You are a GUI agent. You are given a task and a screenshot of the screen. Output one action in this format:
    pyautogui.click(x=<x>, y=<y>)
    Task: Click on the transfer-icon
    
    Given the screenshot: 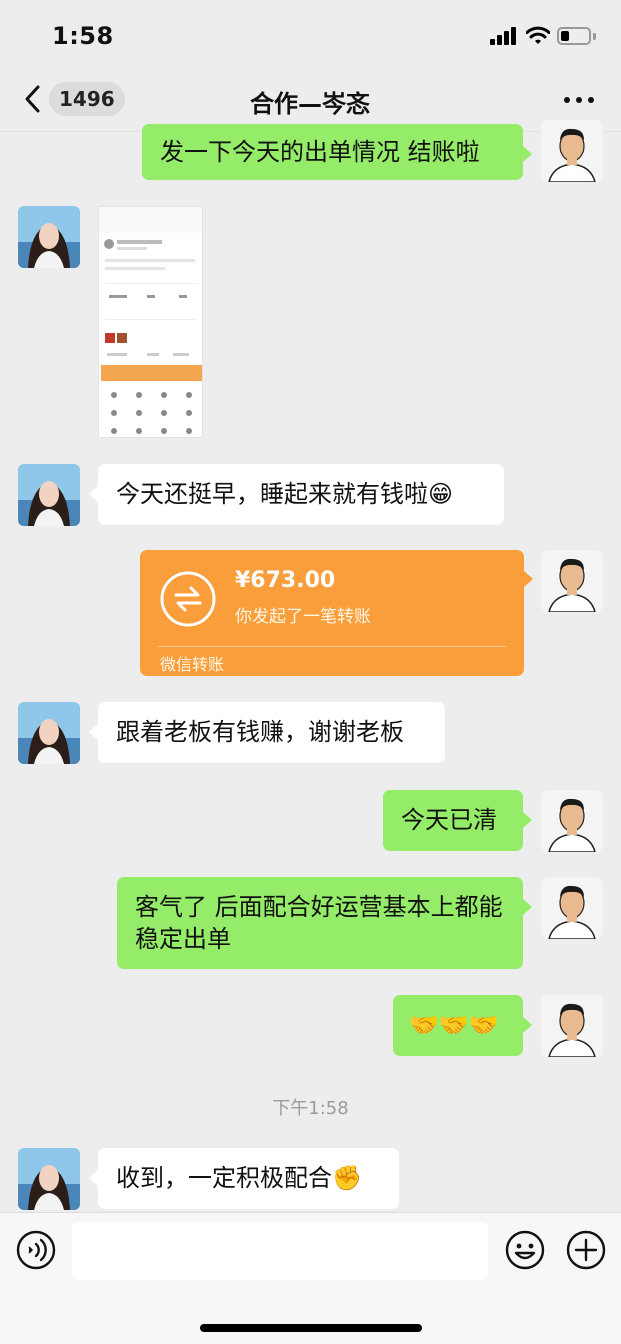 What is the action you would take?
    pyautogui.click(x=188, y=599)
    